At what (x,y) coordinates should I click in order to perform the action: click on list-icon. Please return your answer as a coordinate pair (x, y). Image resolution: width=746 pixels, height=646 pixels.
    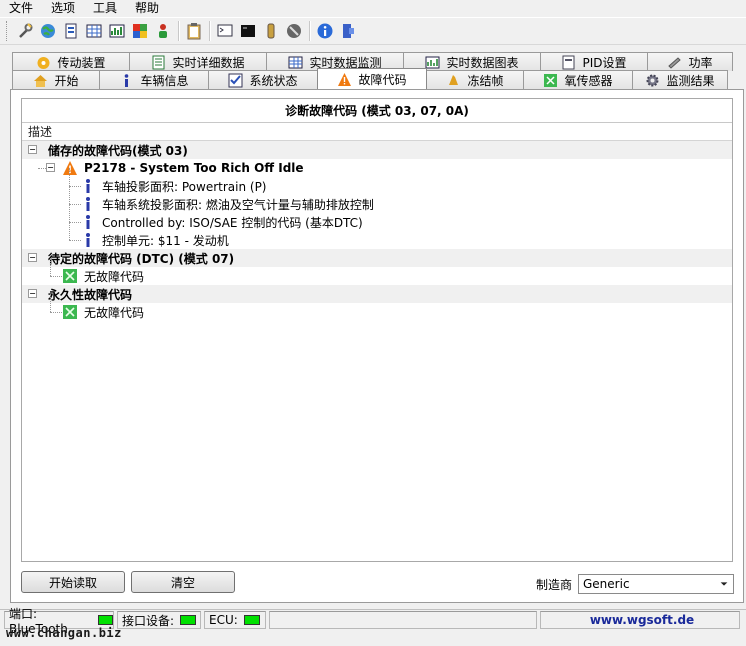
    Looking at the image, I should click on (158, 62).